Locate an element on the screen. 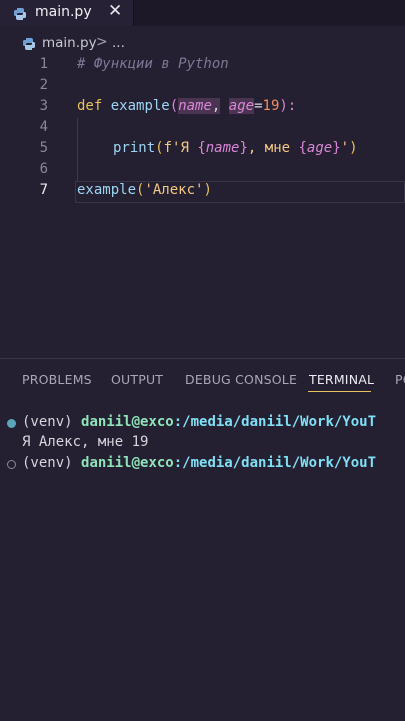 This screenshot has width=405, height=721. code-line-6: 6 is located at coordinates (202, 170).